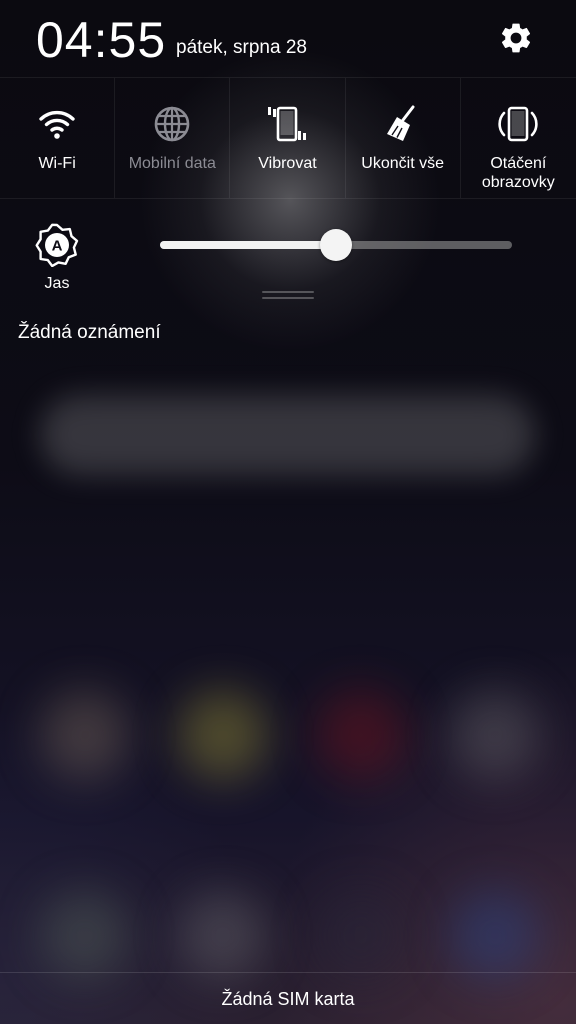 This screenshot has height=1024, width=576. I want to click on globe-icon, so click(172, 124).